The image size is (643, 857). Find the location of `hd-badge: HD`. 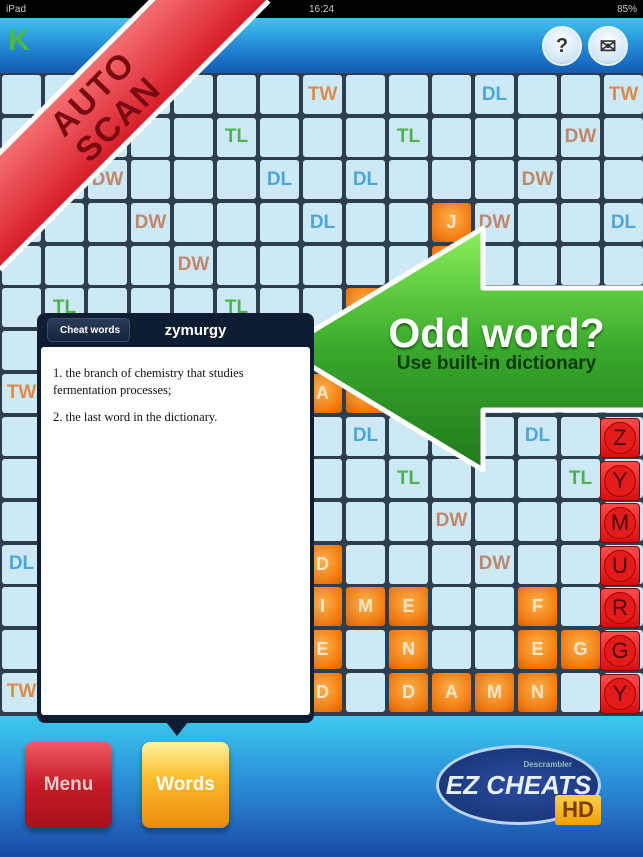

hd-badge: HD is located at coordinates (578, 810).